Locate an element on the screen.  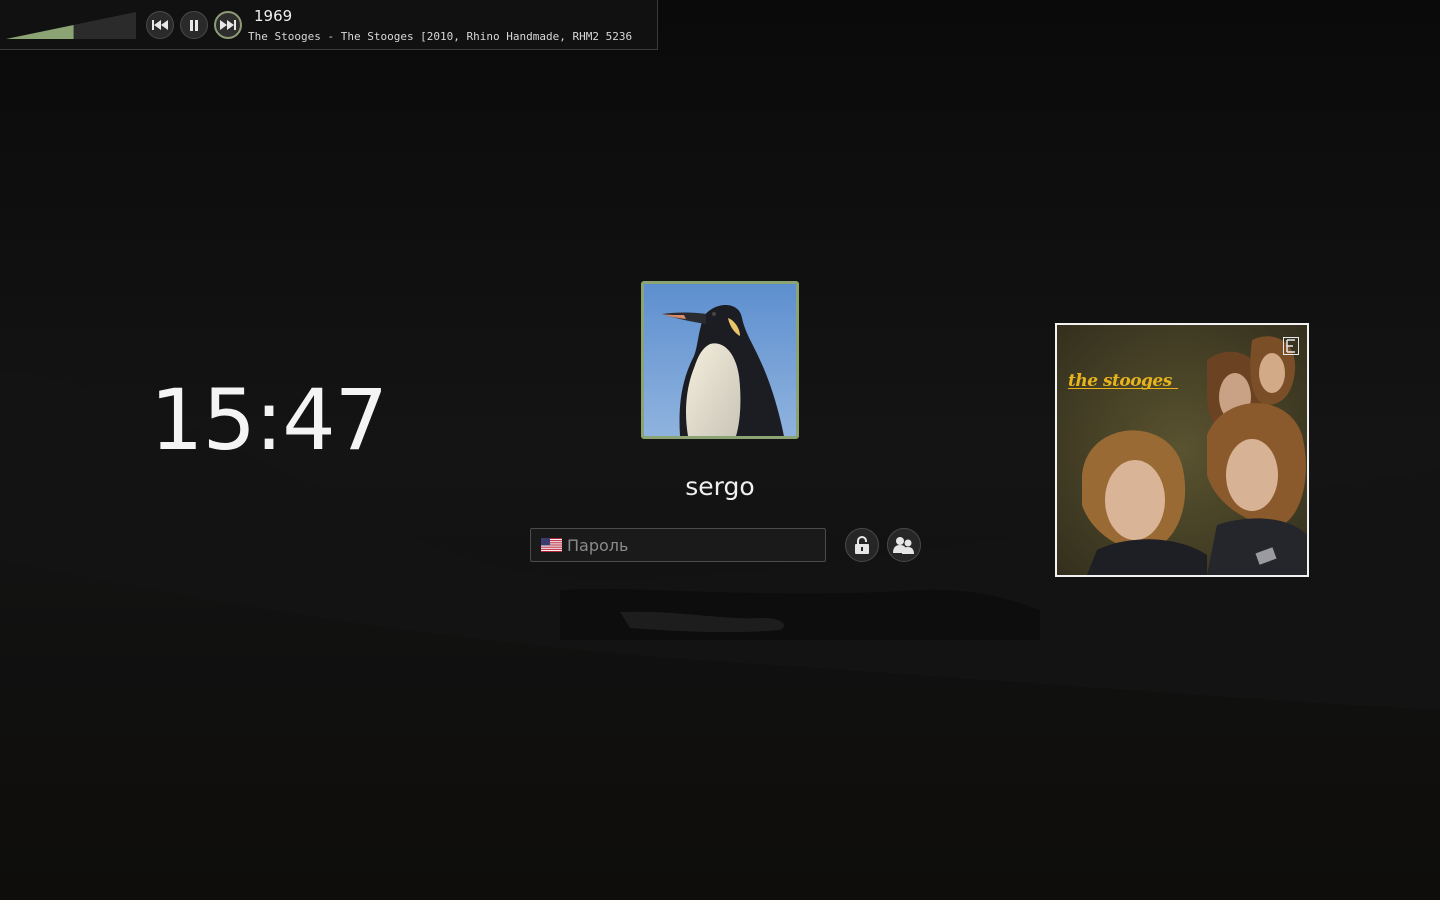
previous-track-button is located at coordinates (160, 25).